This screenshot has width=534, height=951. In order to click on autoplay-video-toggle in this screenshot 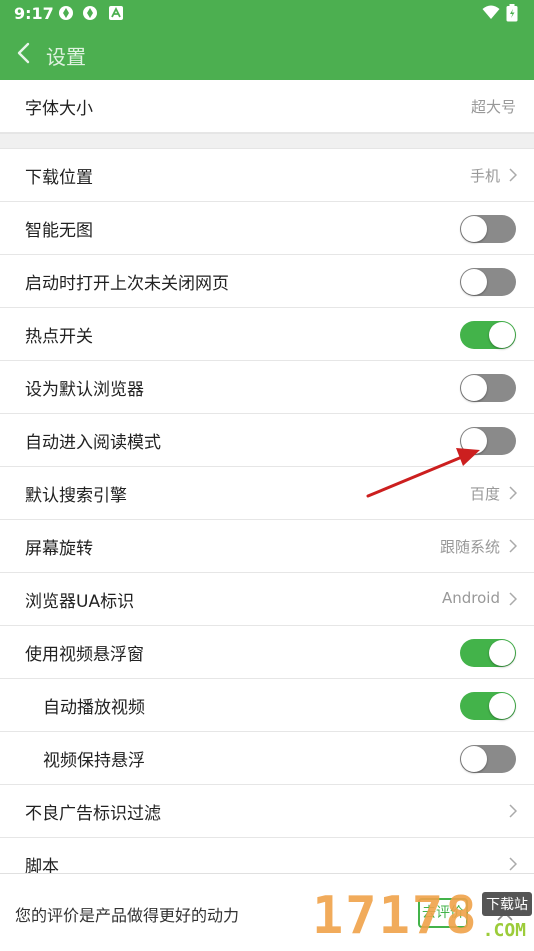, I will do `click(488, 706)`.